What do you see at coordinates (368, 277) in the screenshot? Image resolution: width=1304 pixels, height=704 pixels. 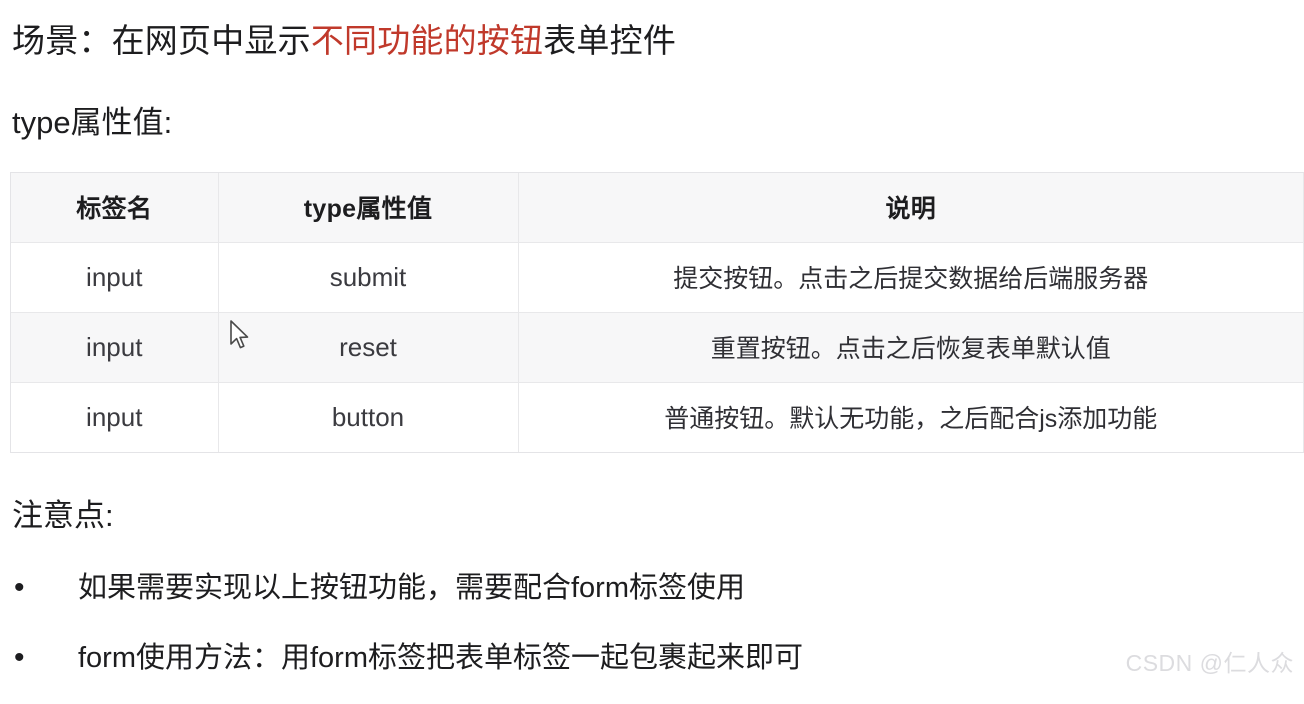 I see `cell-type-value: submit` at bounding box center [368, 277].